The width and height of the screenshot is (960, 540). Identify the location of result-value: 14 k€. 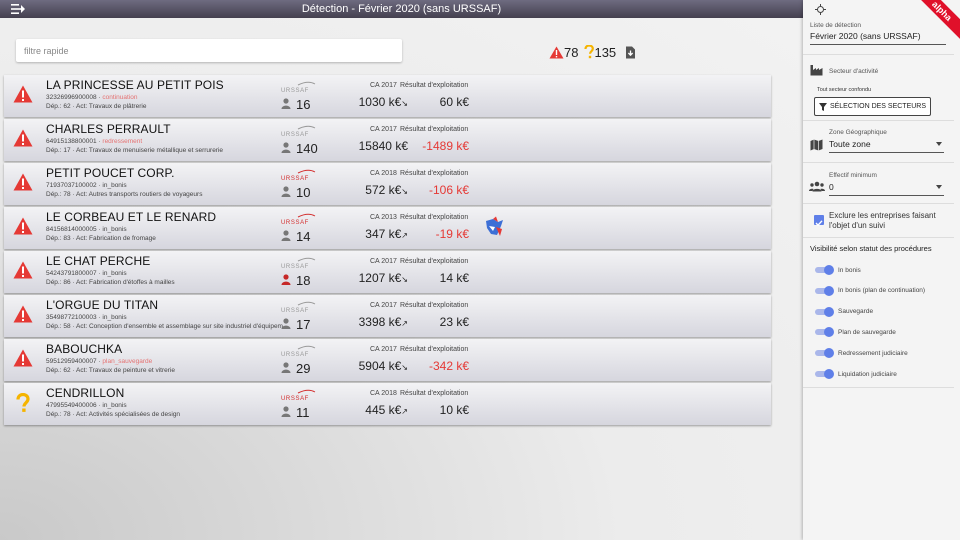
(454, 278).